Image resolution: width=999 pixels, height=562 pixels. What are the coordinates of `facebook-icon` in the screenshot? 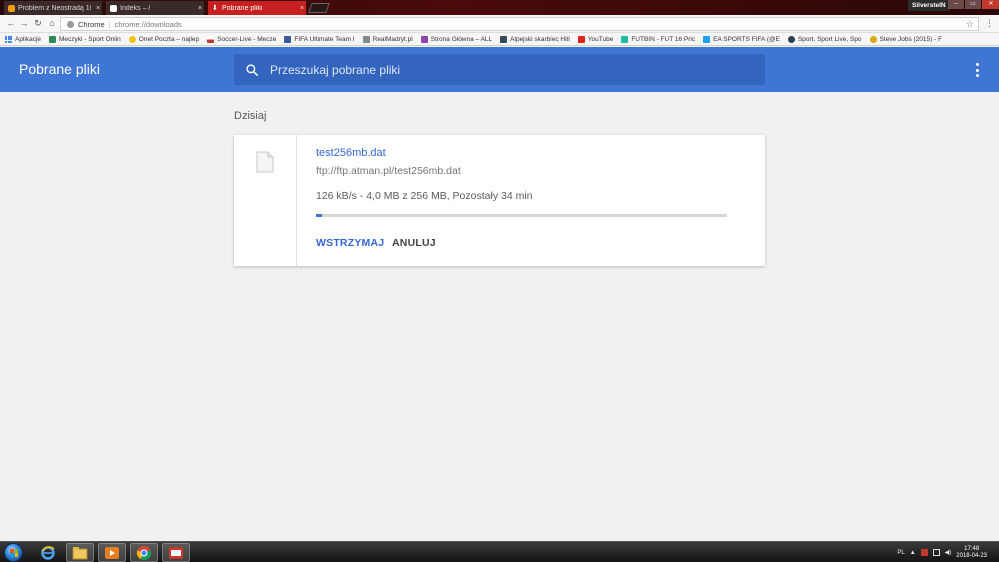 It's located at (288, 39).